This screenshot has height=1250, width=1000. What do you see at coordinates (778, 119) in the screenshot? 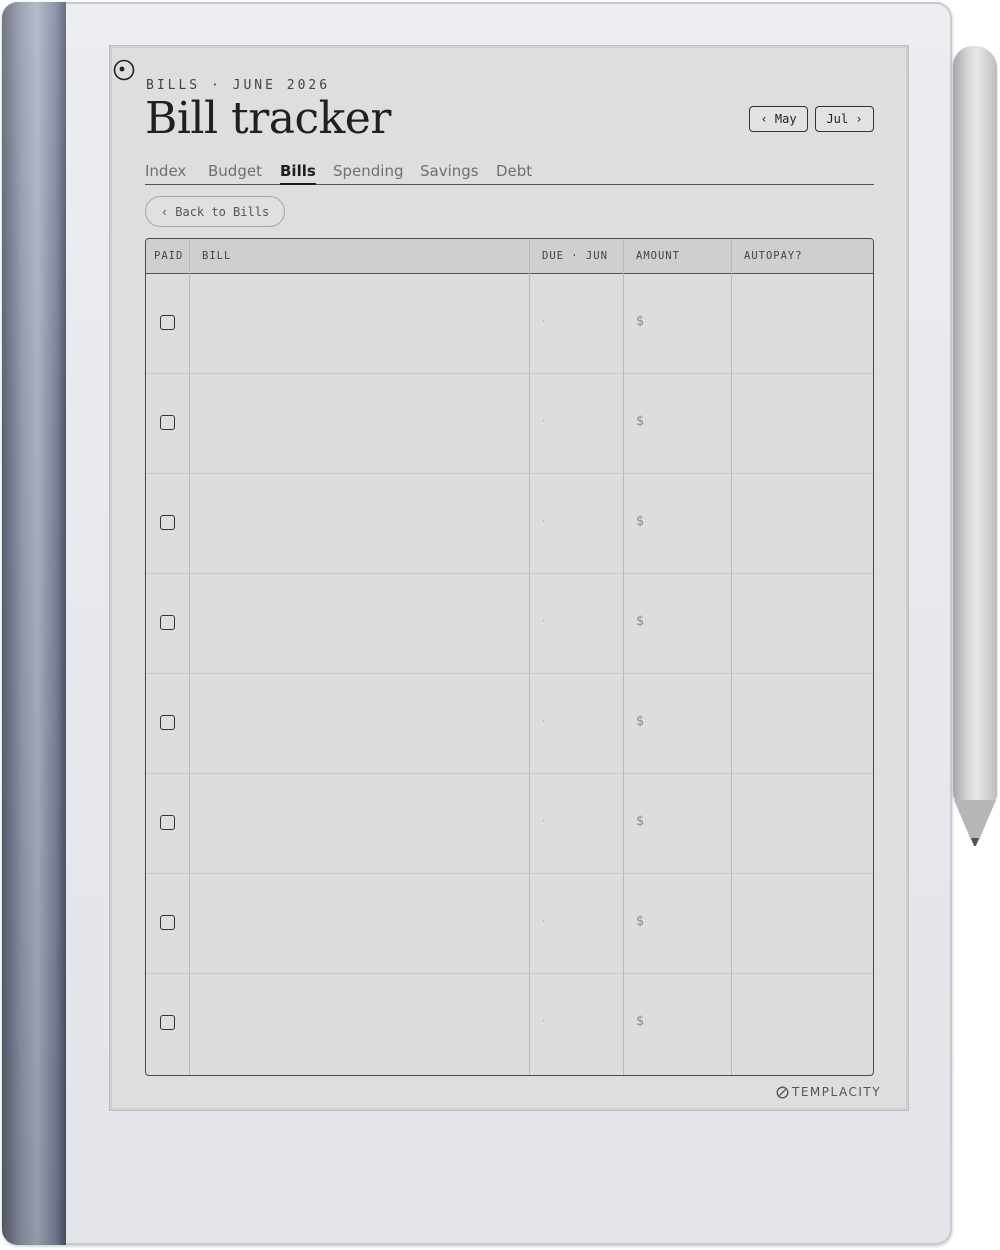
I see `prev-month-button: ‹ May` at bounding box center [778, 119].